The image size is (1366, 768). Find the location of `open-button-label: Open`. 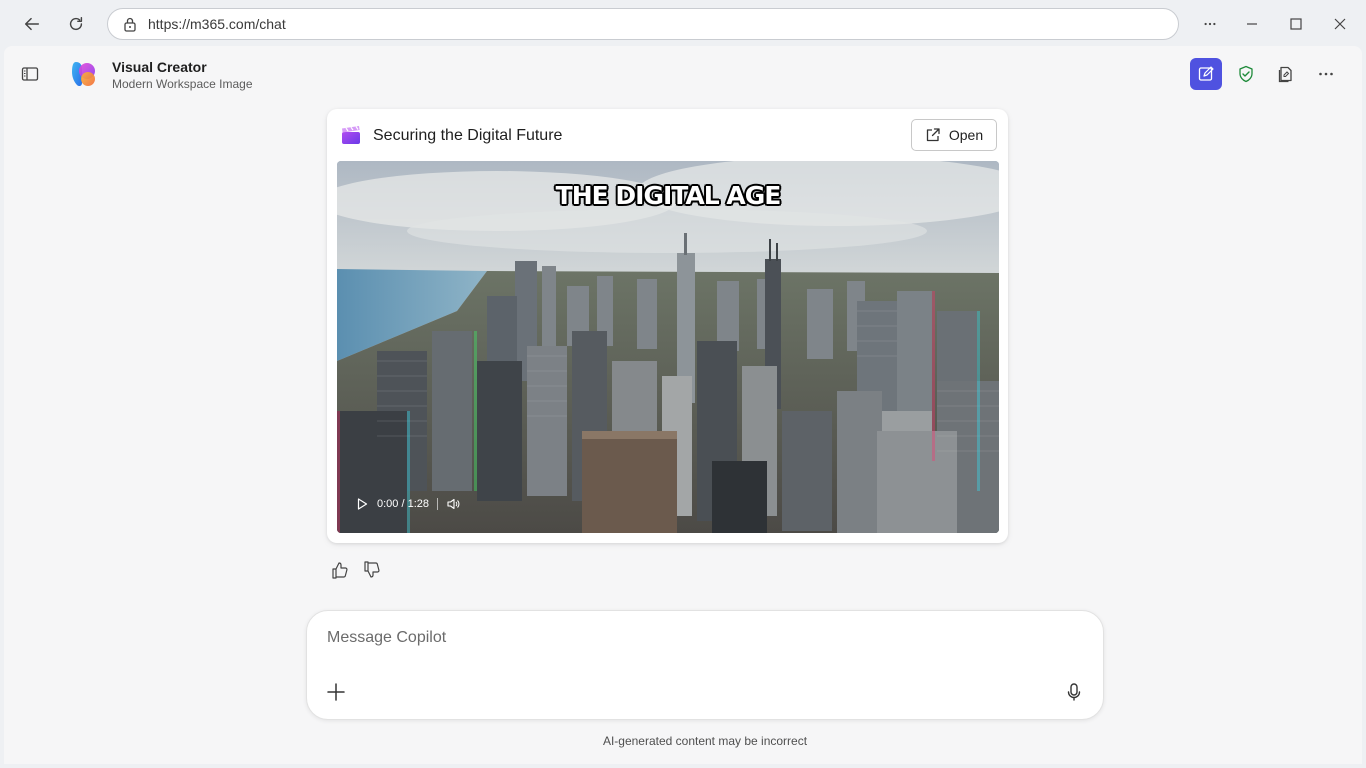

open-button-label: Open is located at coordinates (966, 135).